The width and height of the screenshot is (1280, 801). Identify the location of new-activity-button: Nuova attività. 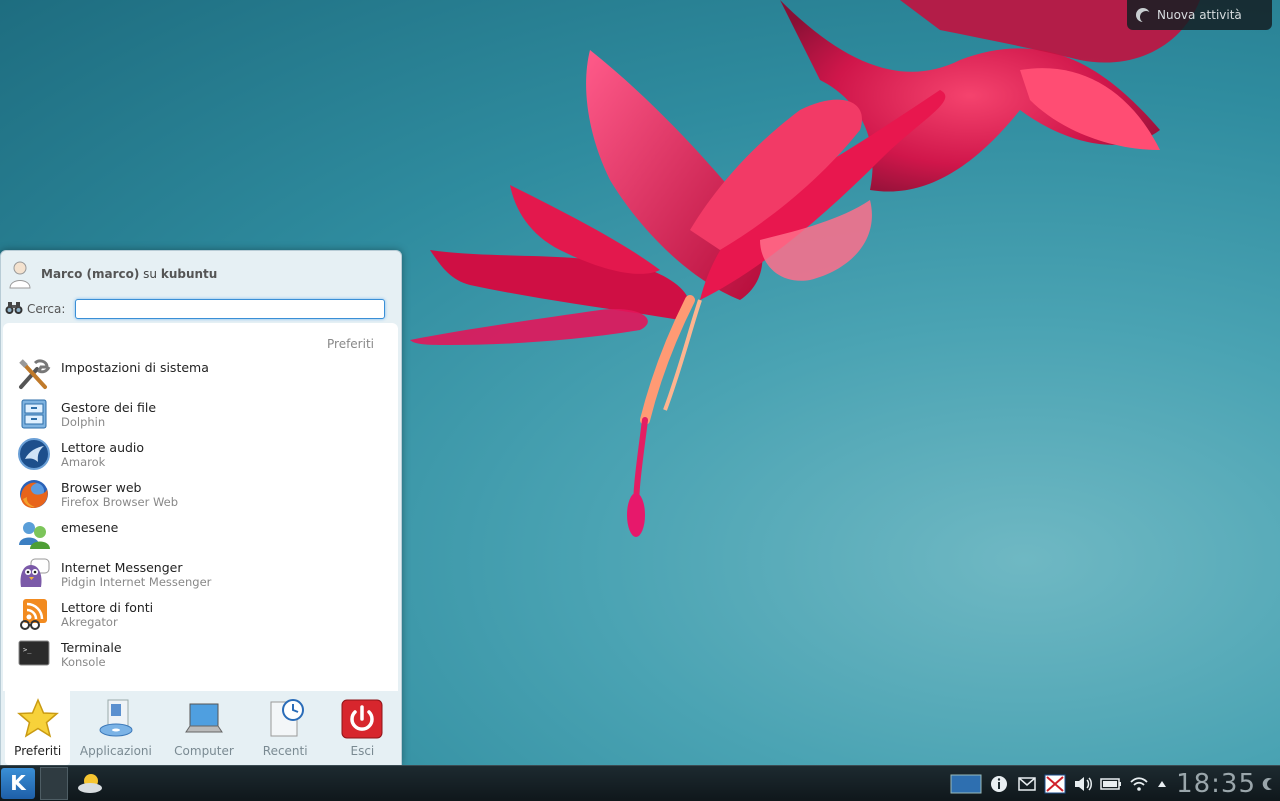
(1199, 15).